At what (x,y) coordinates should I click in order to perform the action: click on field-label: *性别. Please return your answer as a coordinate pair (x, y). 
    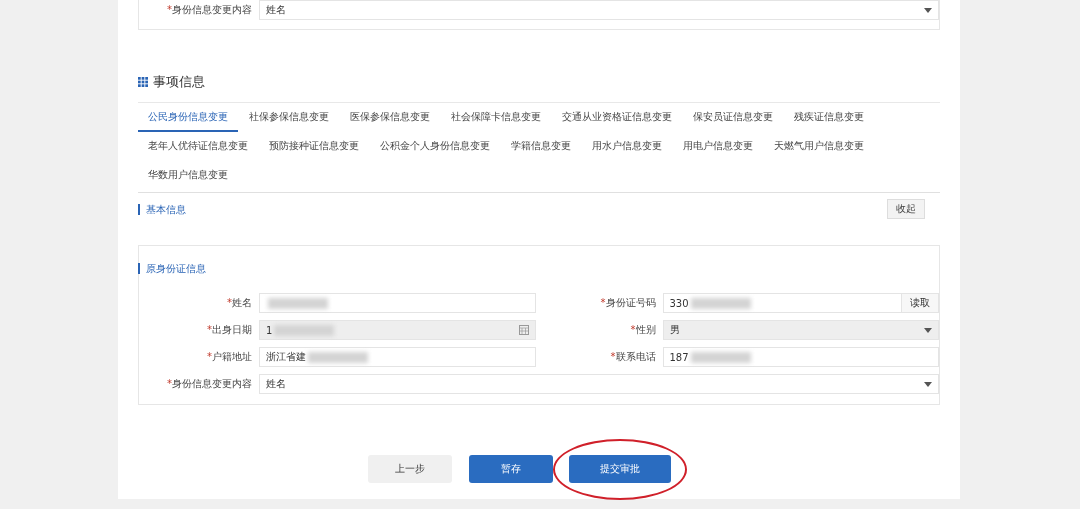
    Looking at the image, I should click on (642, 330).